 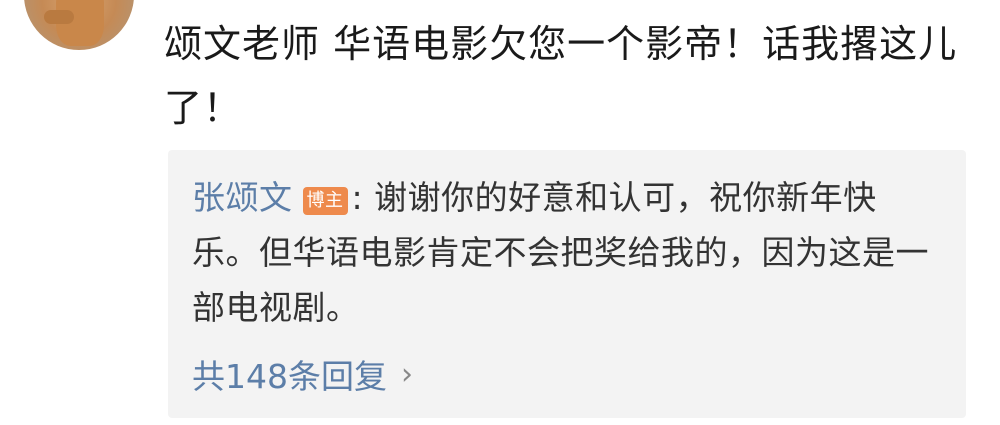 I want to click on view-replies-link: 共148条回复 ›, so click(x=302, y=374).